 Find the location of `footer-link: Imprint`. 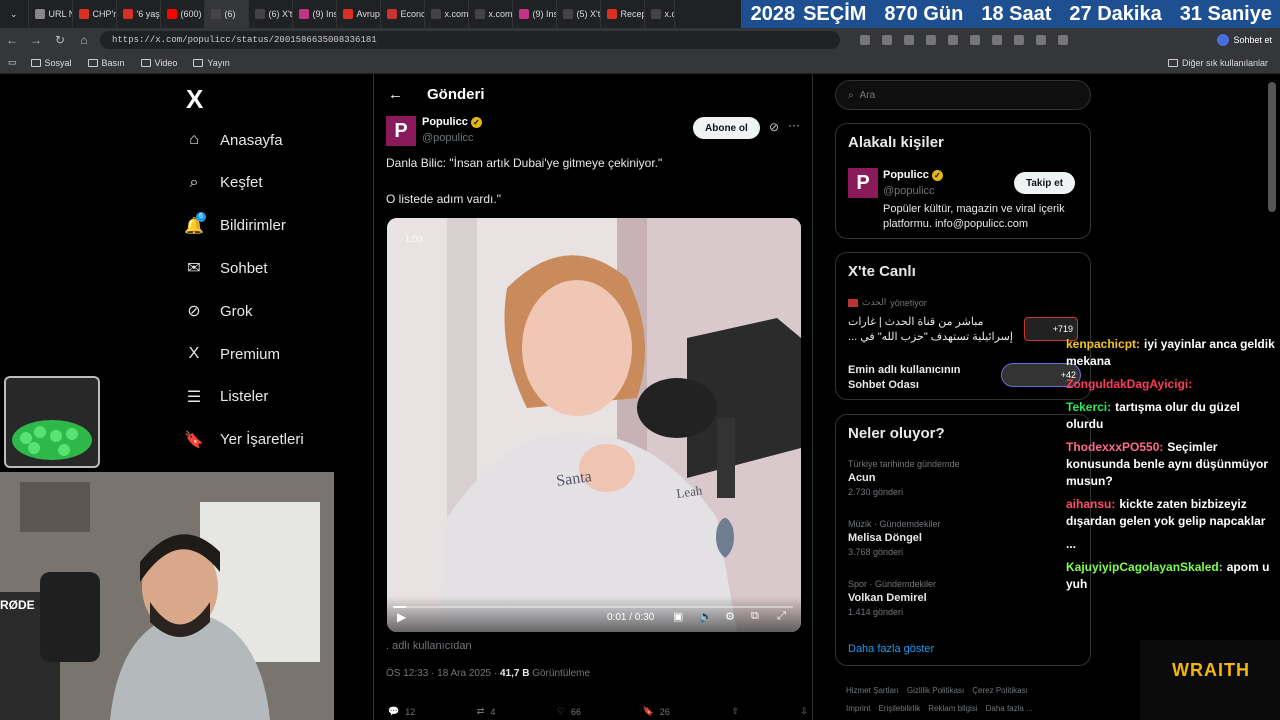

footer-link: Imprint is located at coordinates (858, 708).